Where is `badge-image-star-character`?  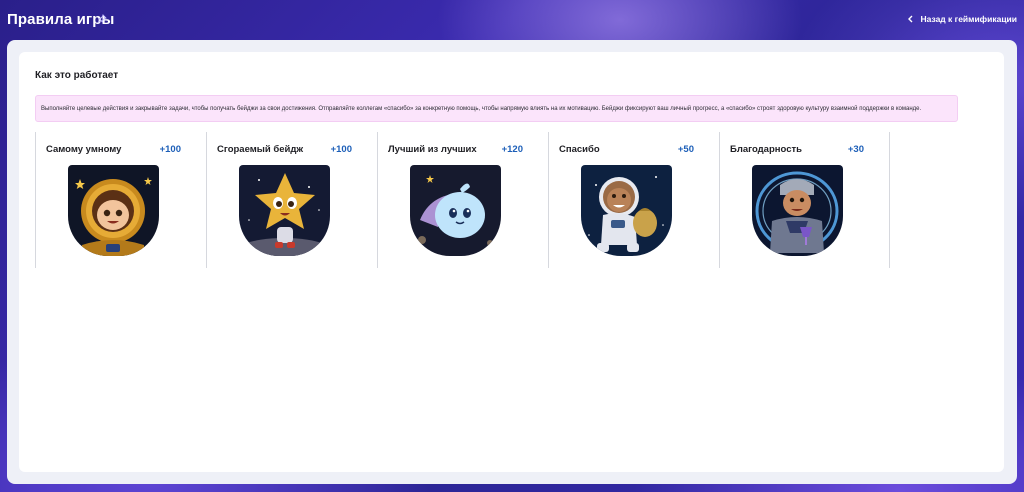
badge-image-star-character is located at coordinates (284, 210).